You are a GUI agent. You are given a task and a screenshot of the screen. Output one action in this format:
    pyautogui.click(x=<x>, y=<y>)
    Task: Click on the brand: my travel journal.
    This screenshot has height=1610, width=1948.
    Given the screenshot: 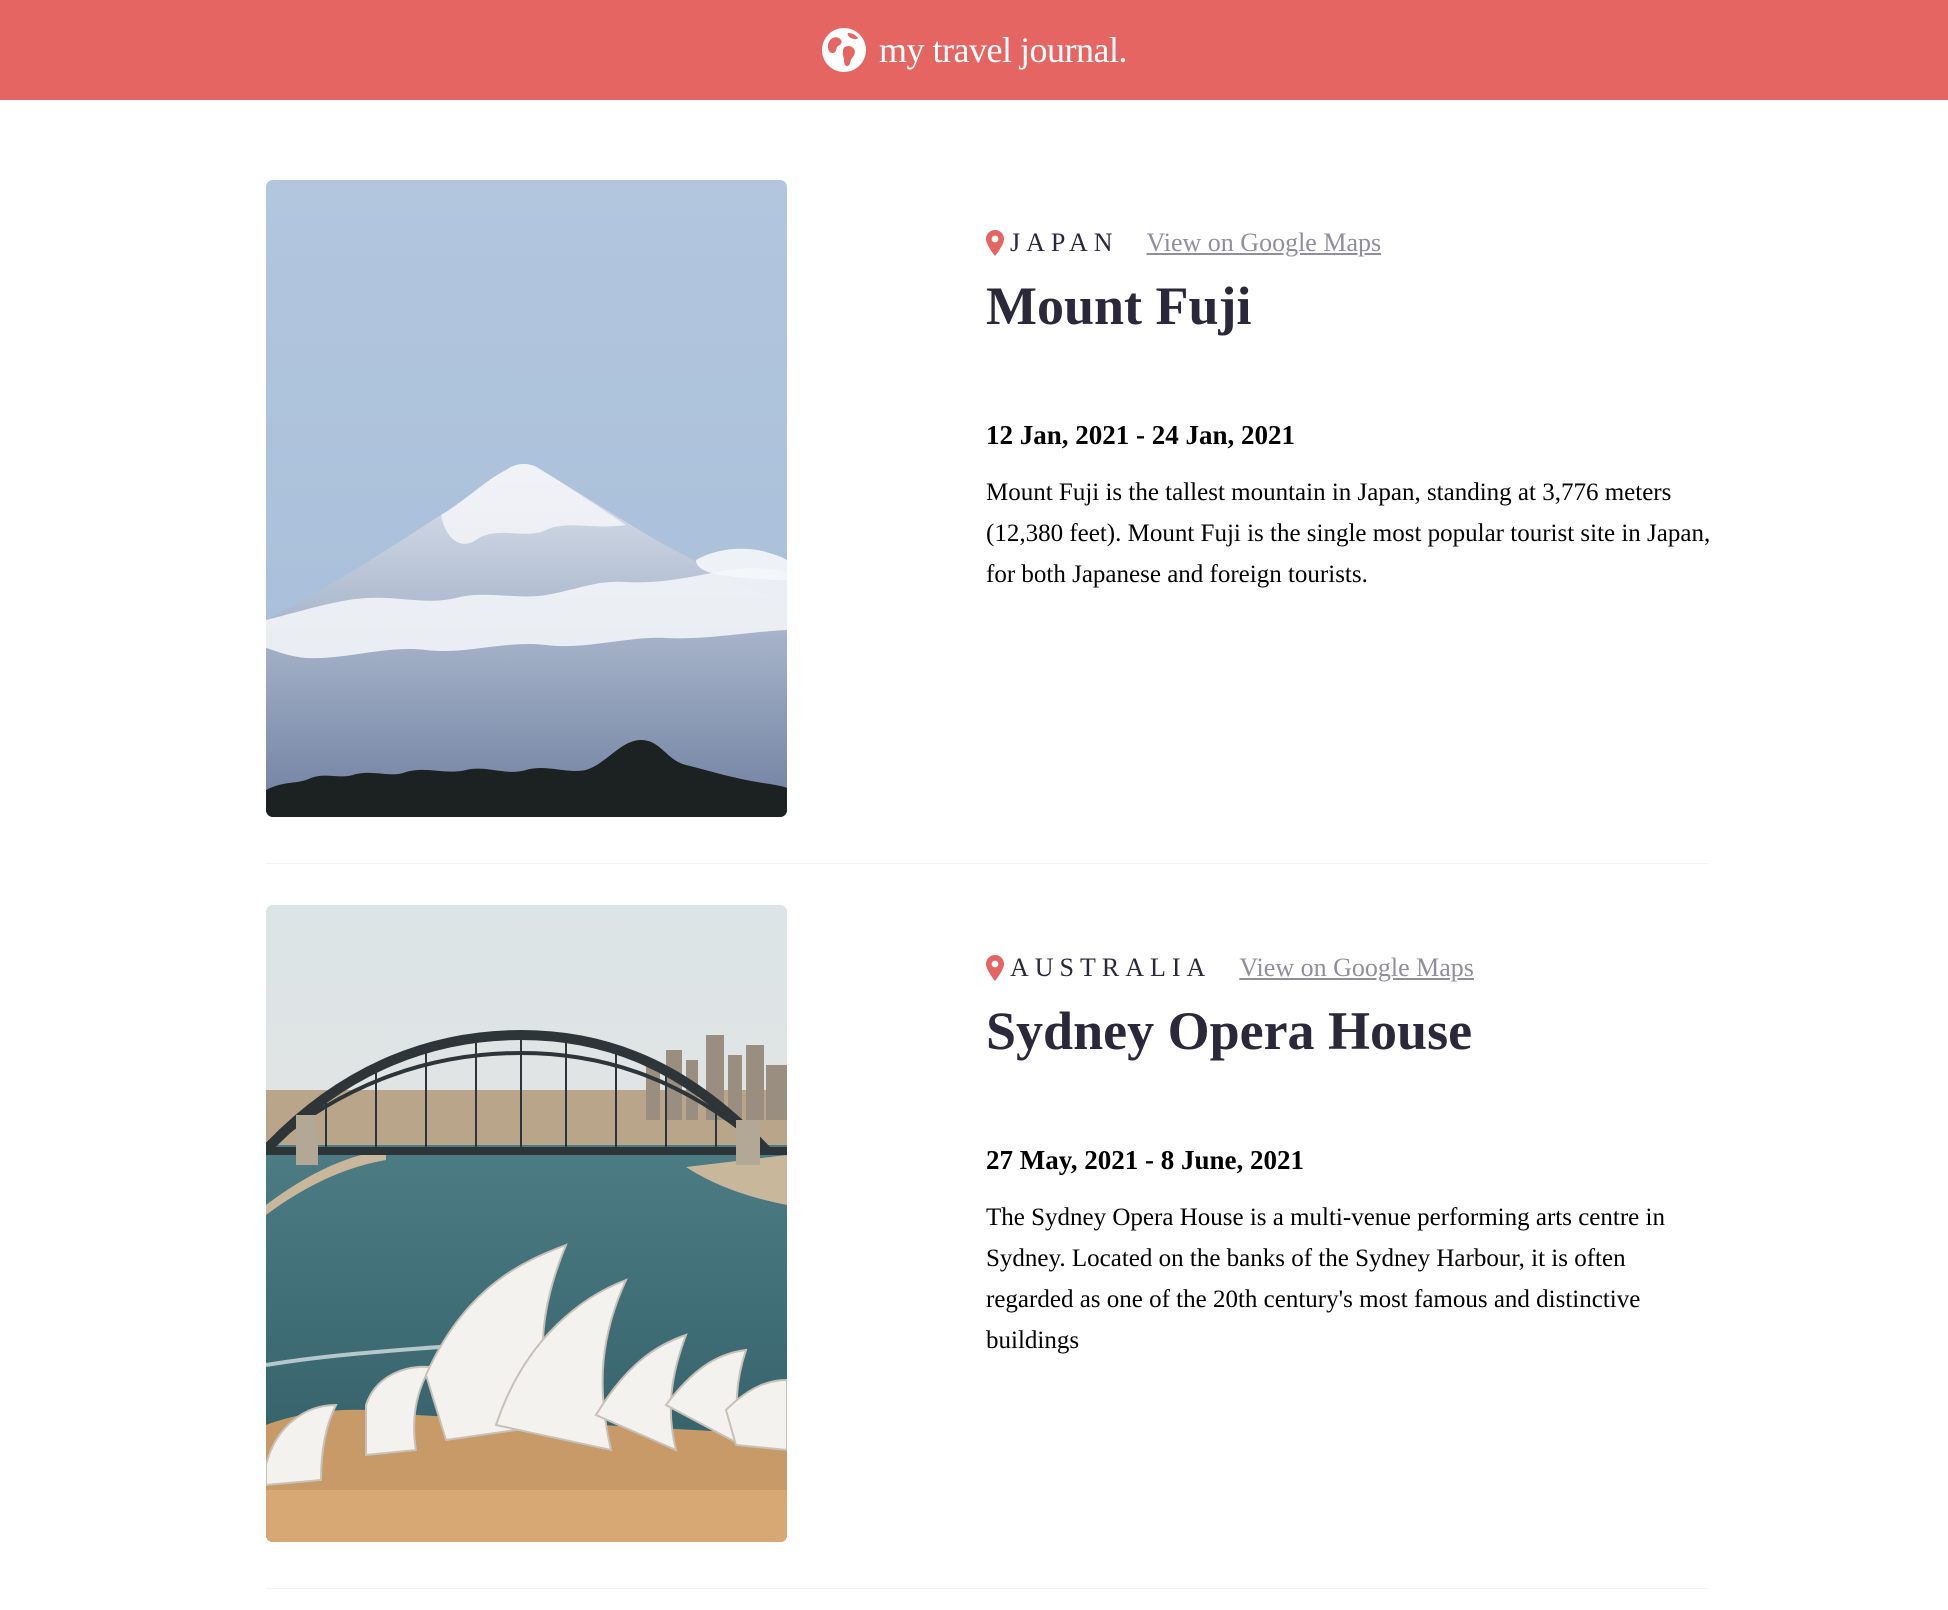 What is the action you would take?
    pyautogui.click(x=974, y=50)
    